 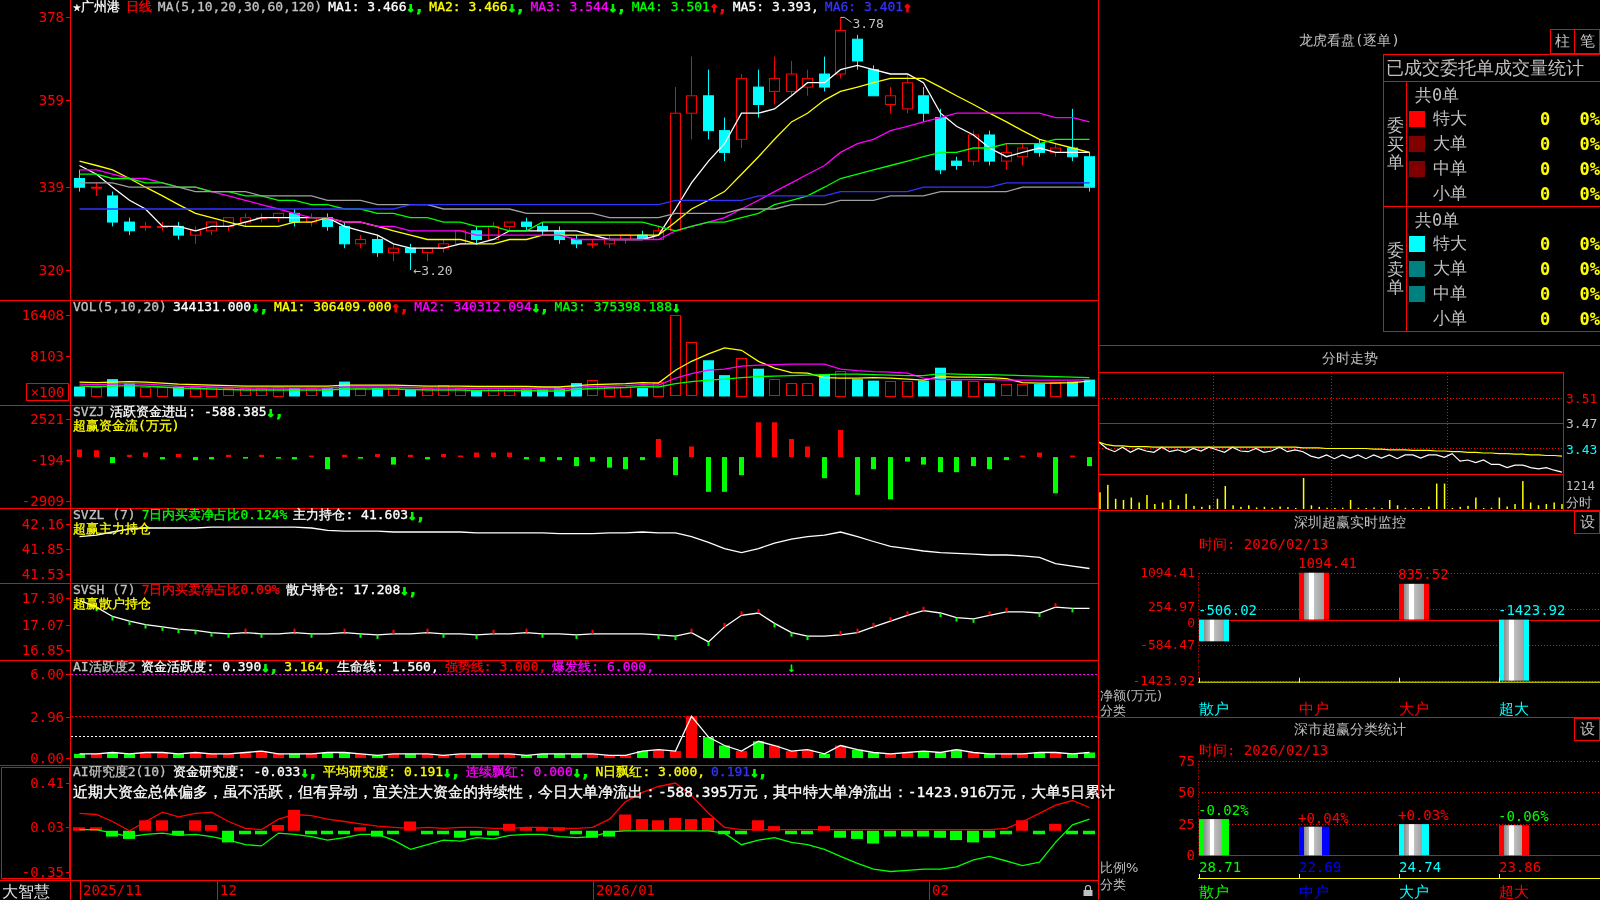 I want to click on legend-text: 0.191, so click(x=731, y=772).